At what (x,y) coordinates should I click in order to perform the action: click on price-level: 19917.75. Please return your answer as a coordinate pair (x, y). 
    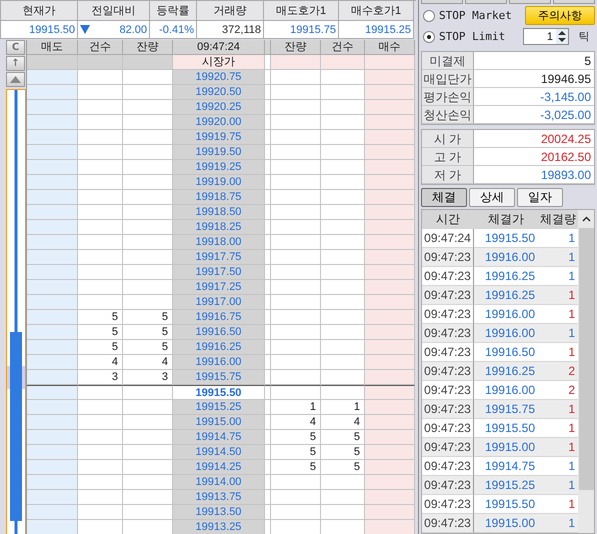
    Looking at the image, I should click on (219, 257).